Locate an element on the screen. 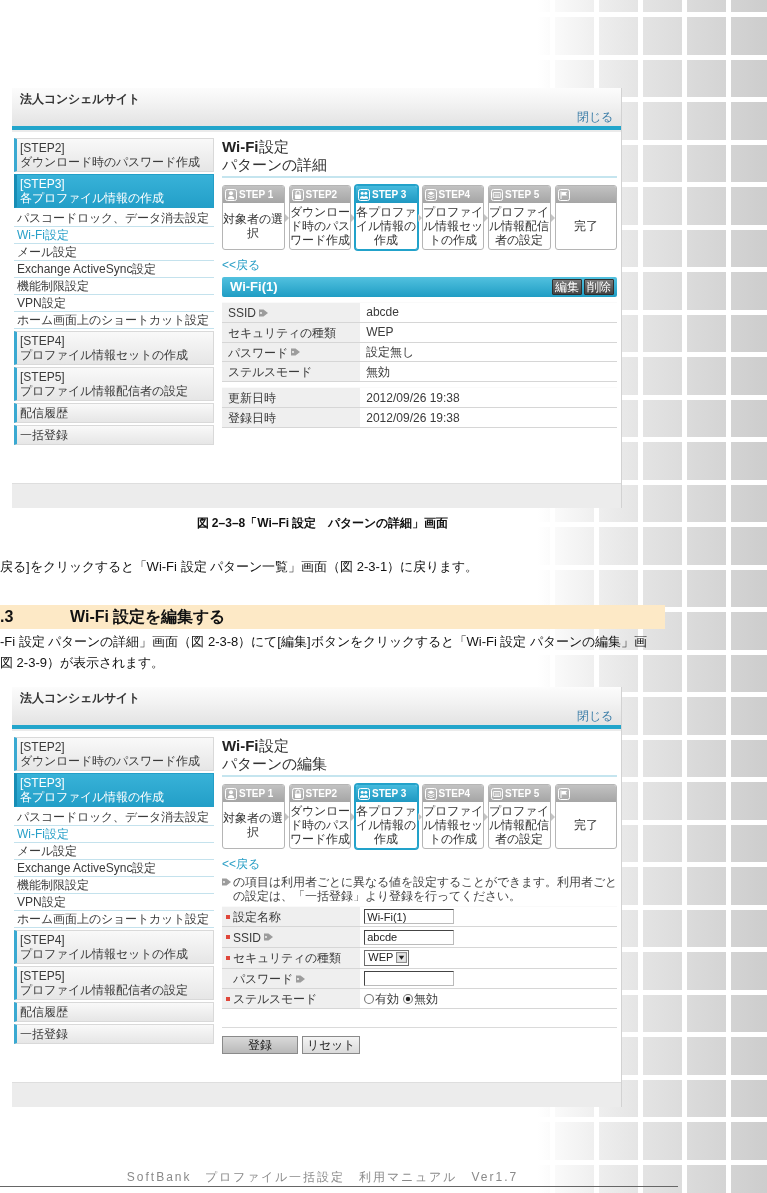 The width and height of the screenshot is (767, 1193). field-value: WEP is located at coordinates (488, 332).